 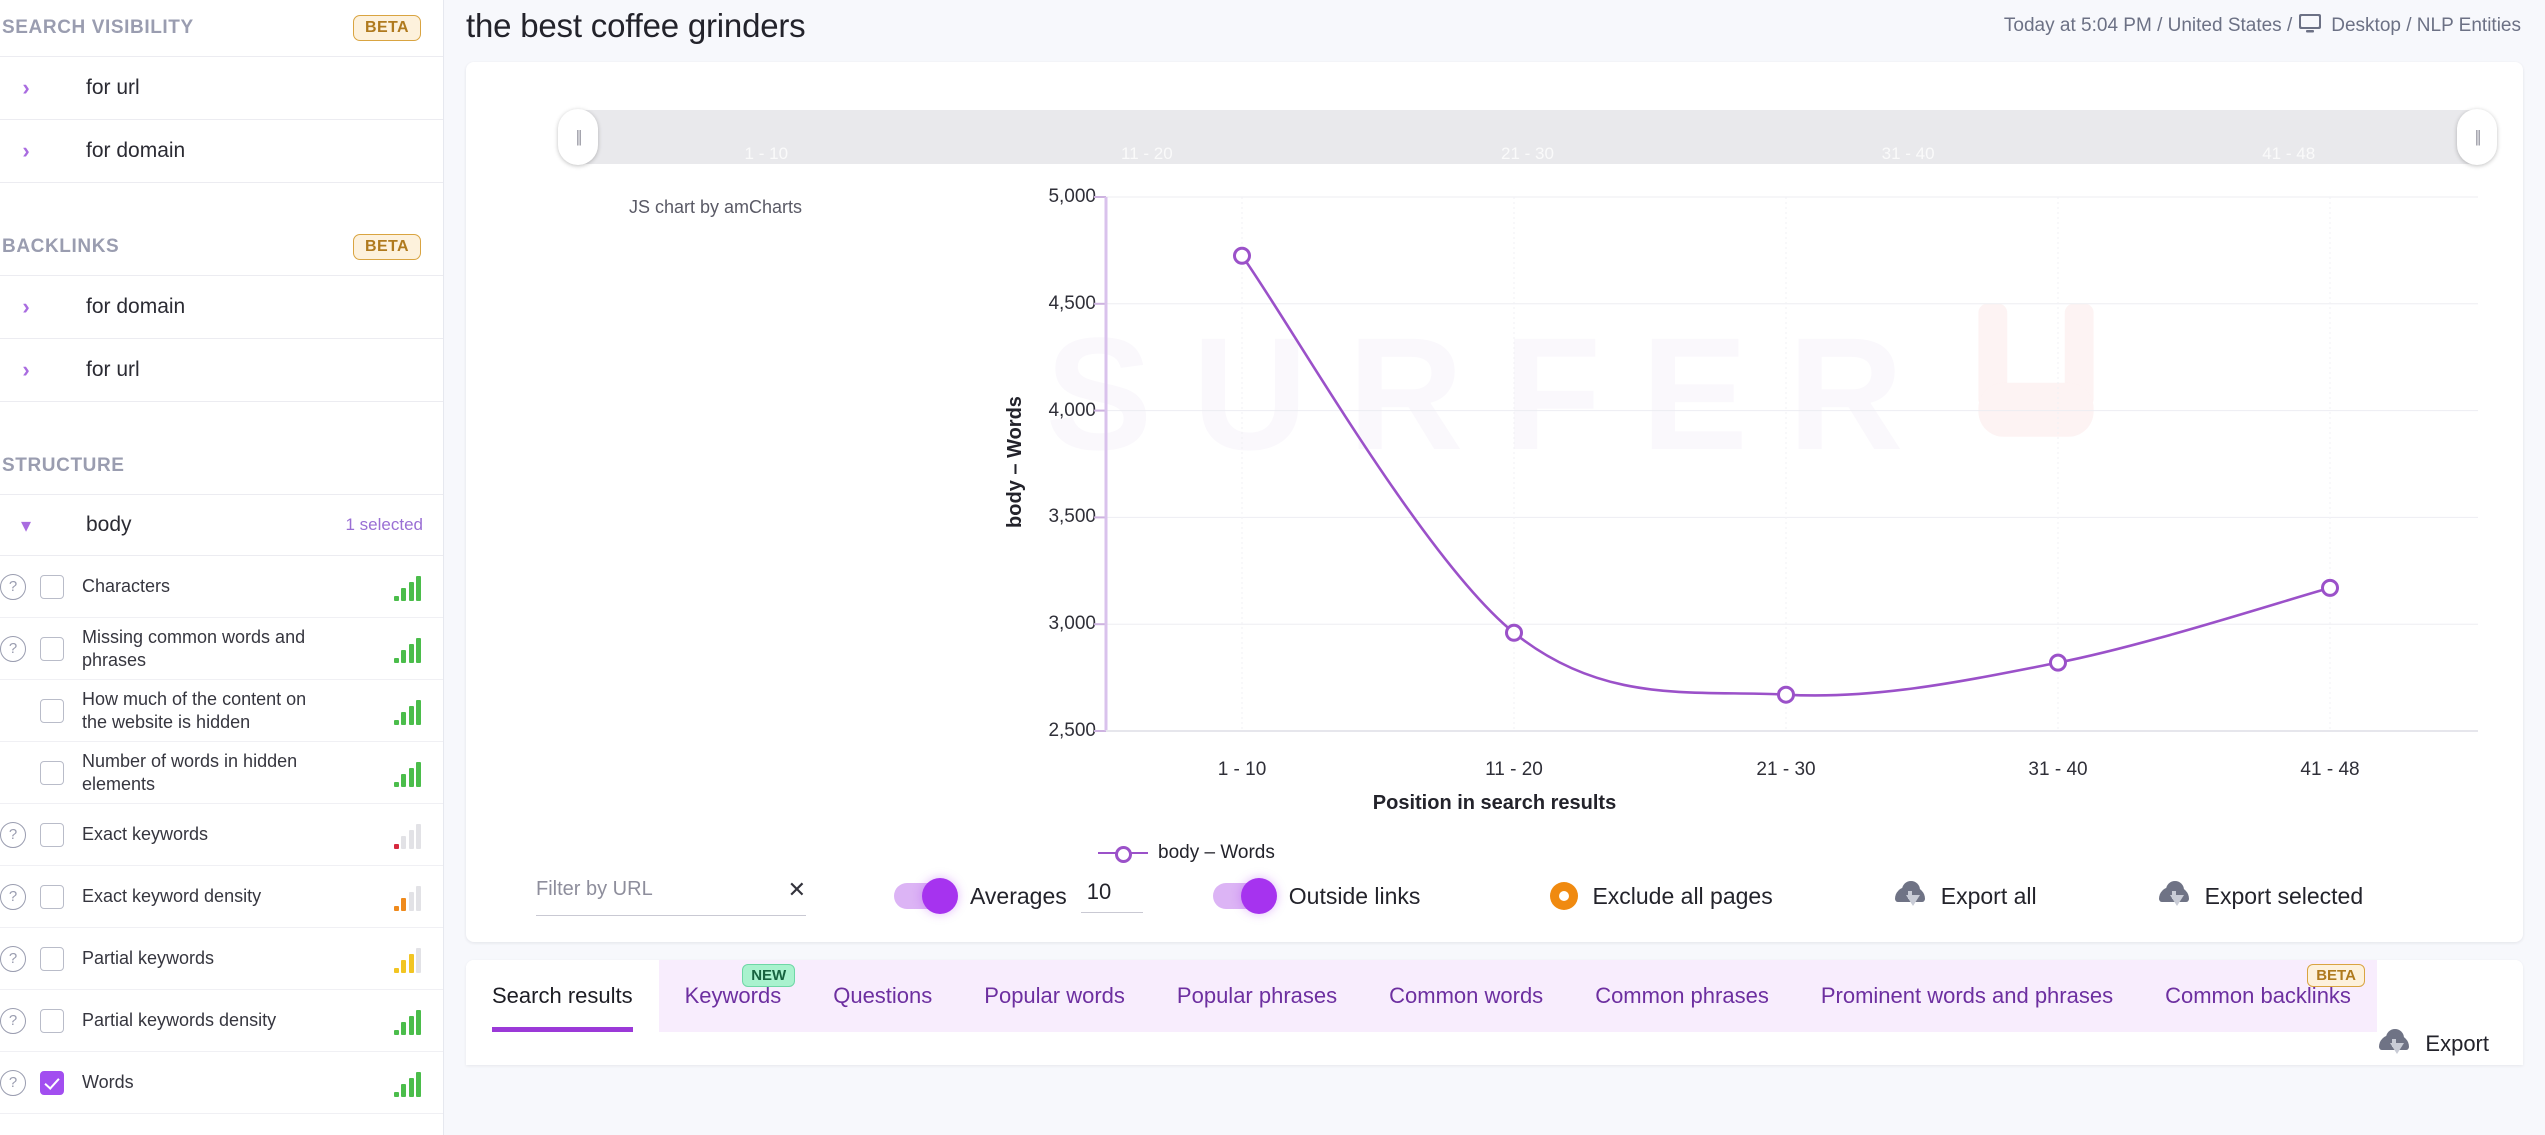 I want to click on structure-item-row: Number of words in hidden elements, so click(x=221, y=773).